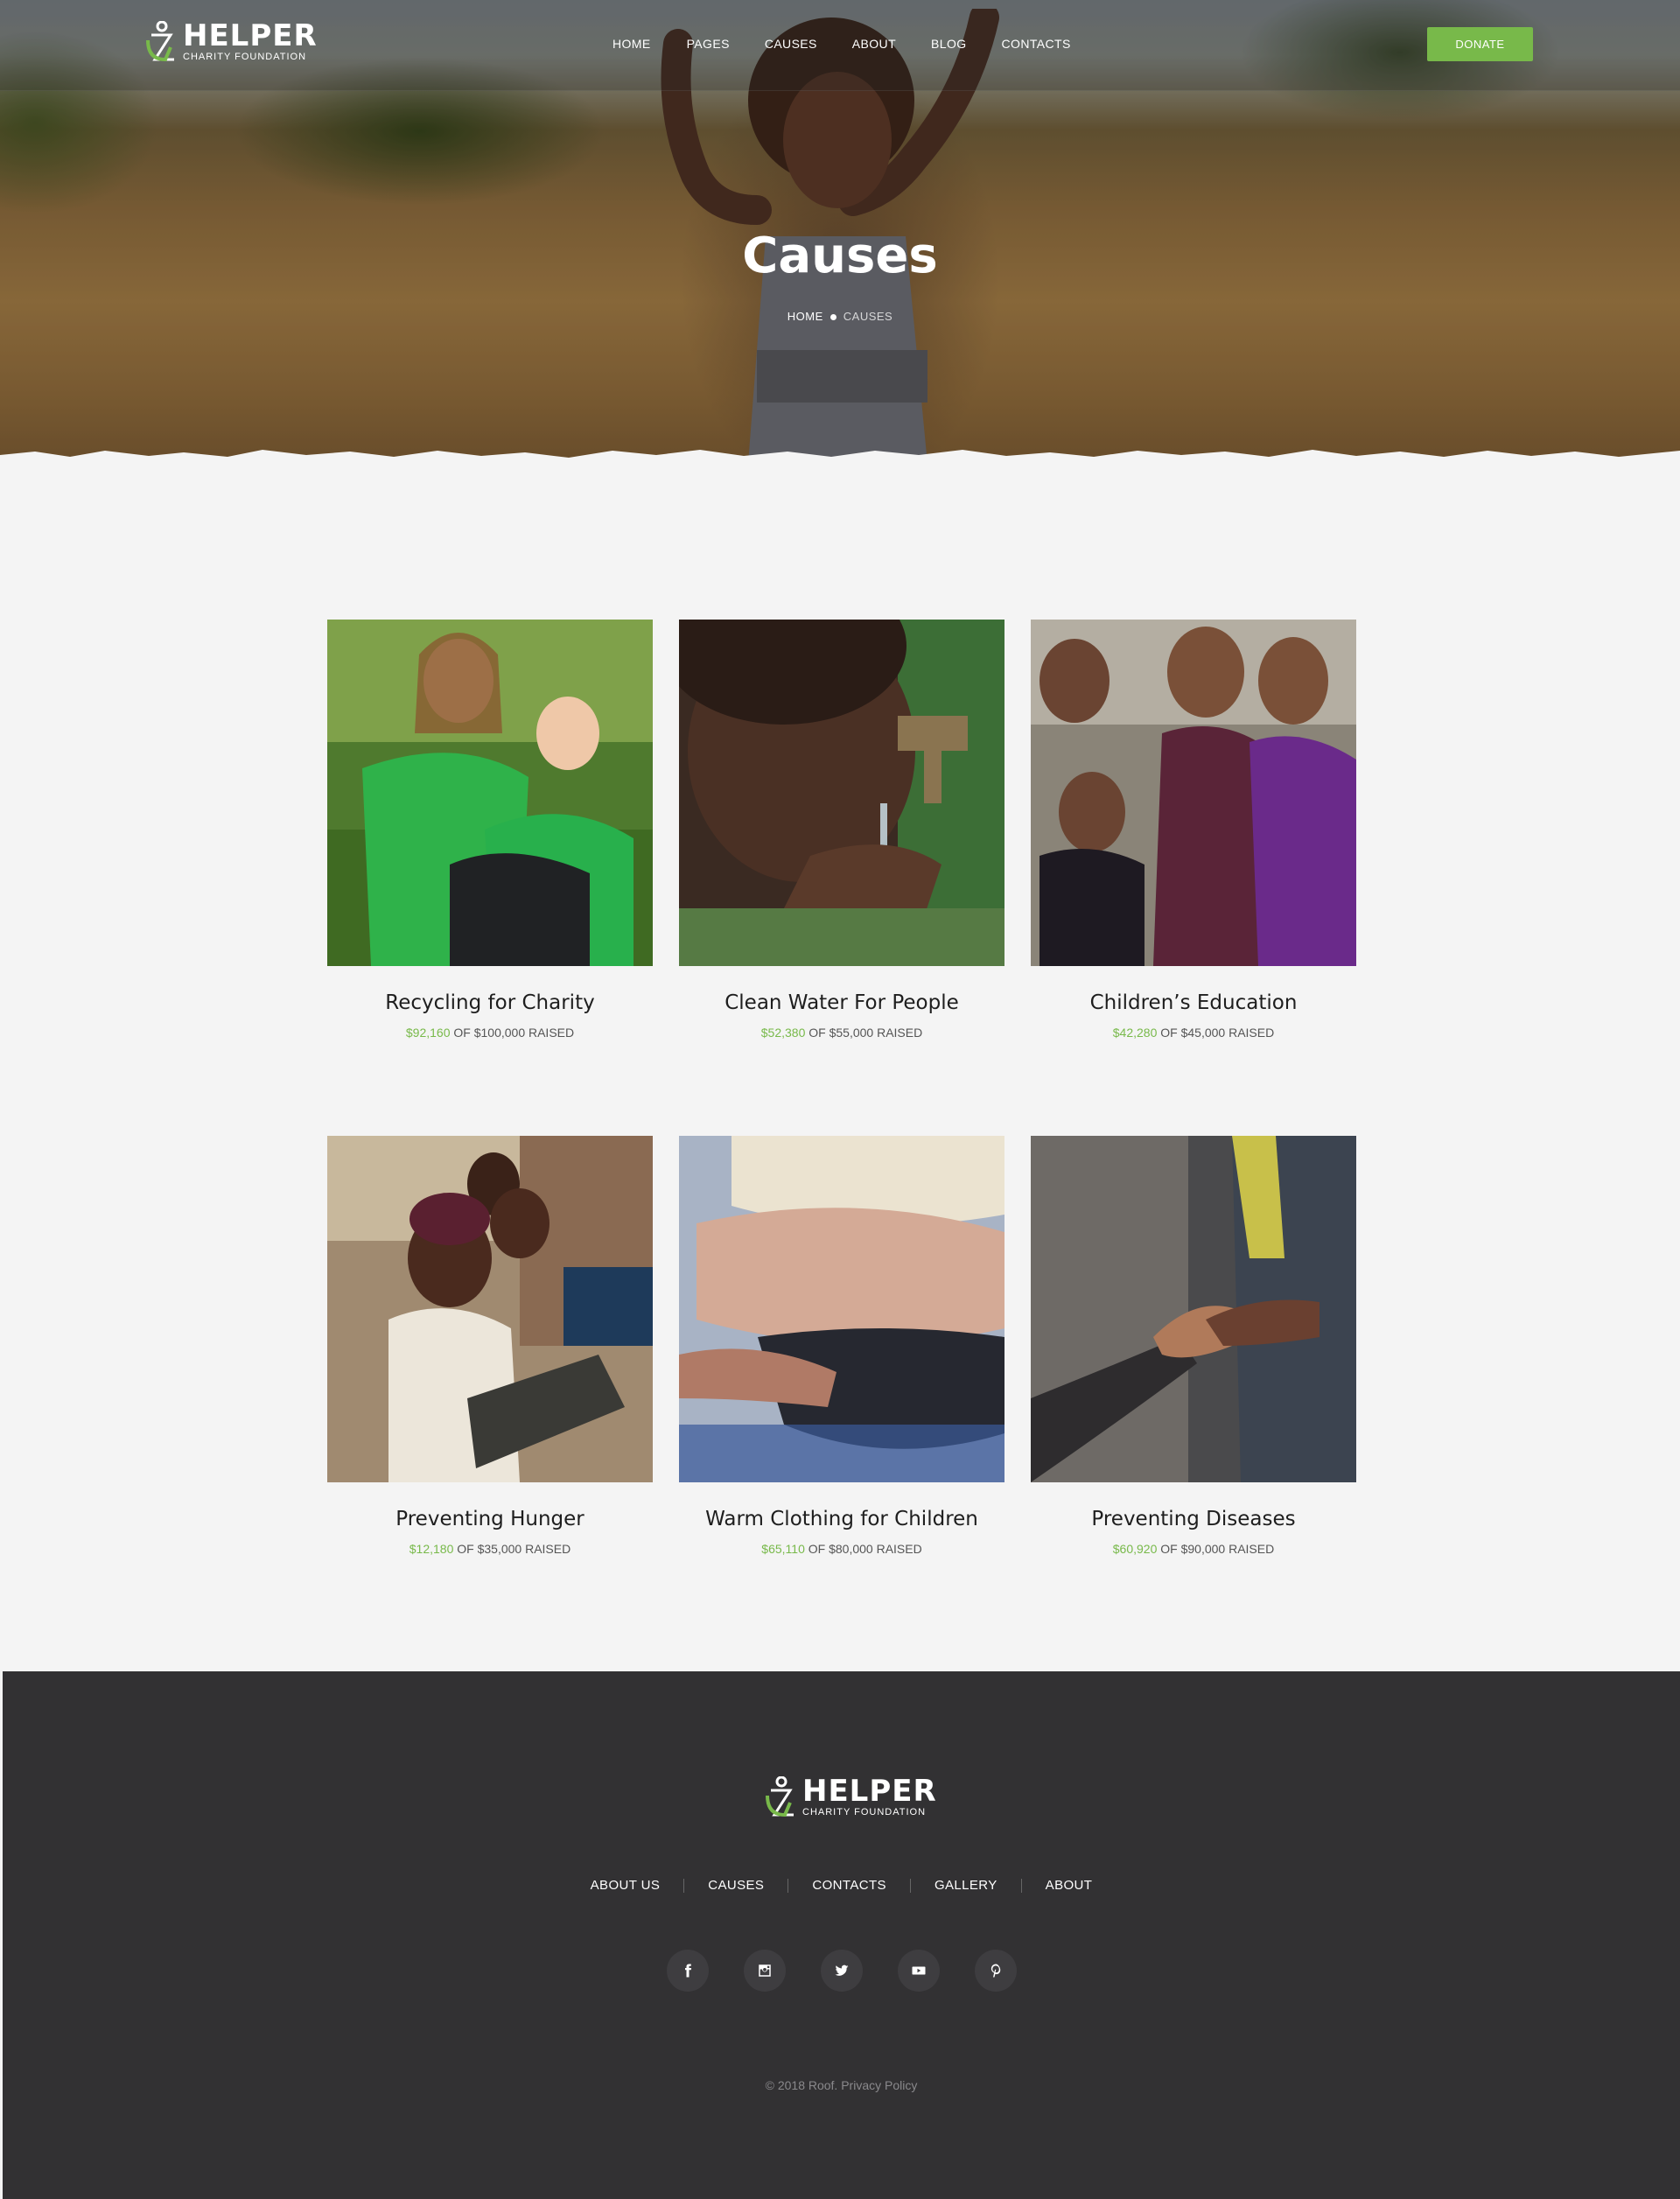  What do you see at coordinates (865, 1549) in the screenshot?
I see `goal-text: OF $80,000 RAISED` at bounding box center [865, 1549].